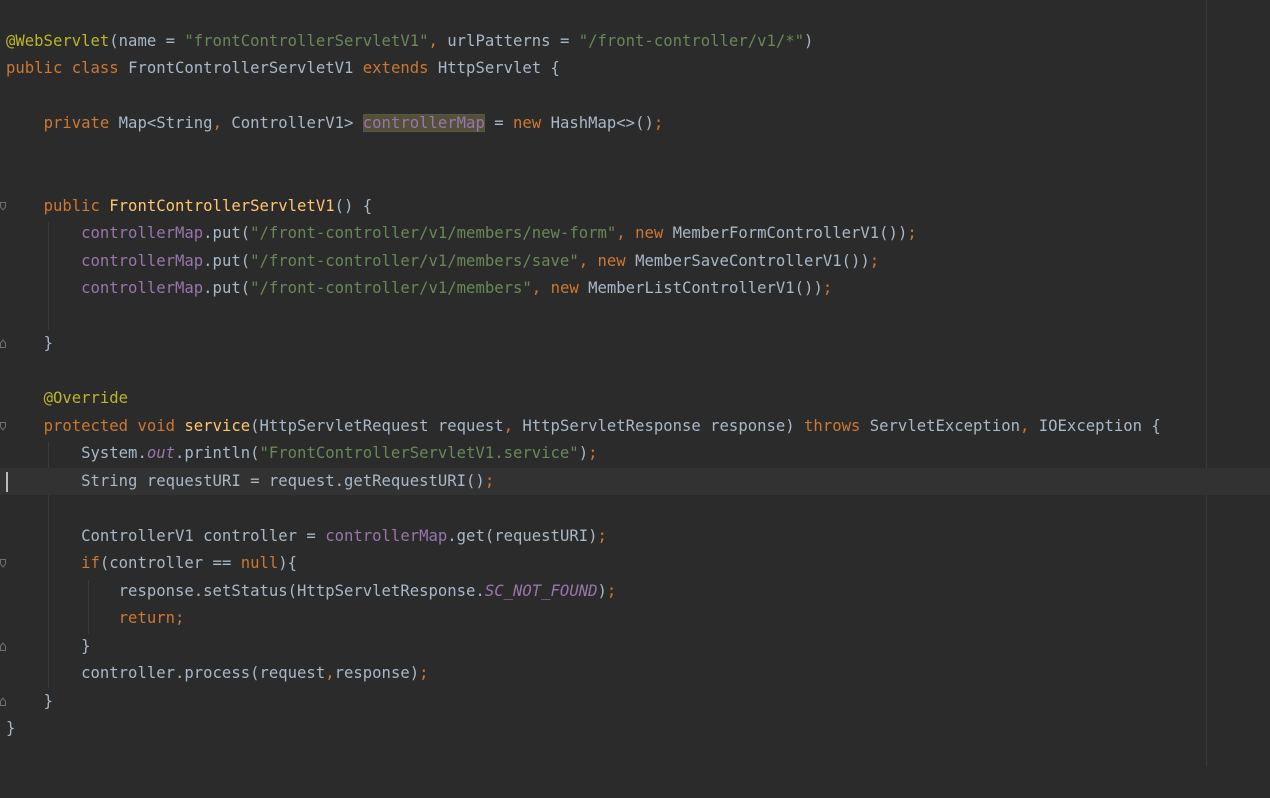  Describe the element at coordinates (635, 564) in the screenshot. I see `code-line-20: if(controller == null){` at that location.